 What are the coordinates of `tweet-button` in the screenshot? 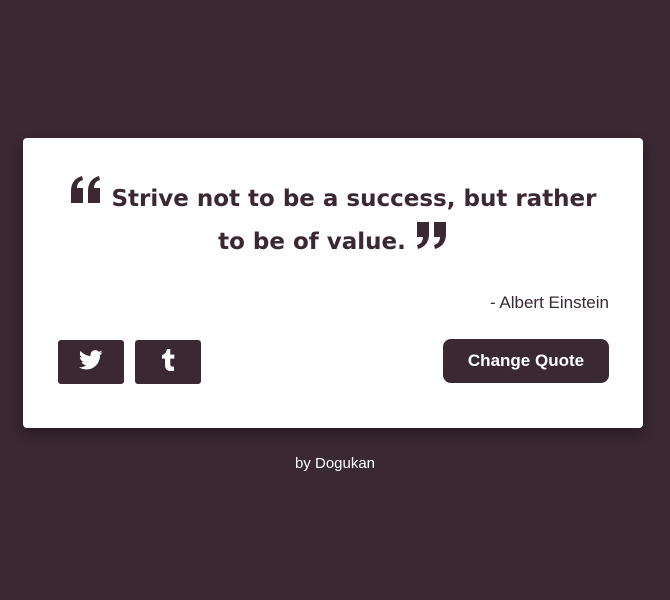 It's located at (91, 362).